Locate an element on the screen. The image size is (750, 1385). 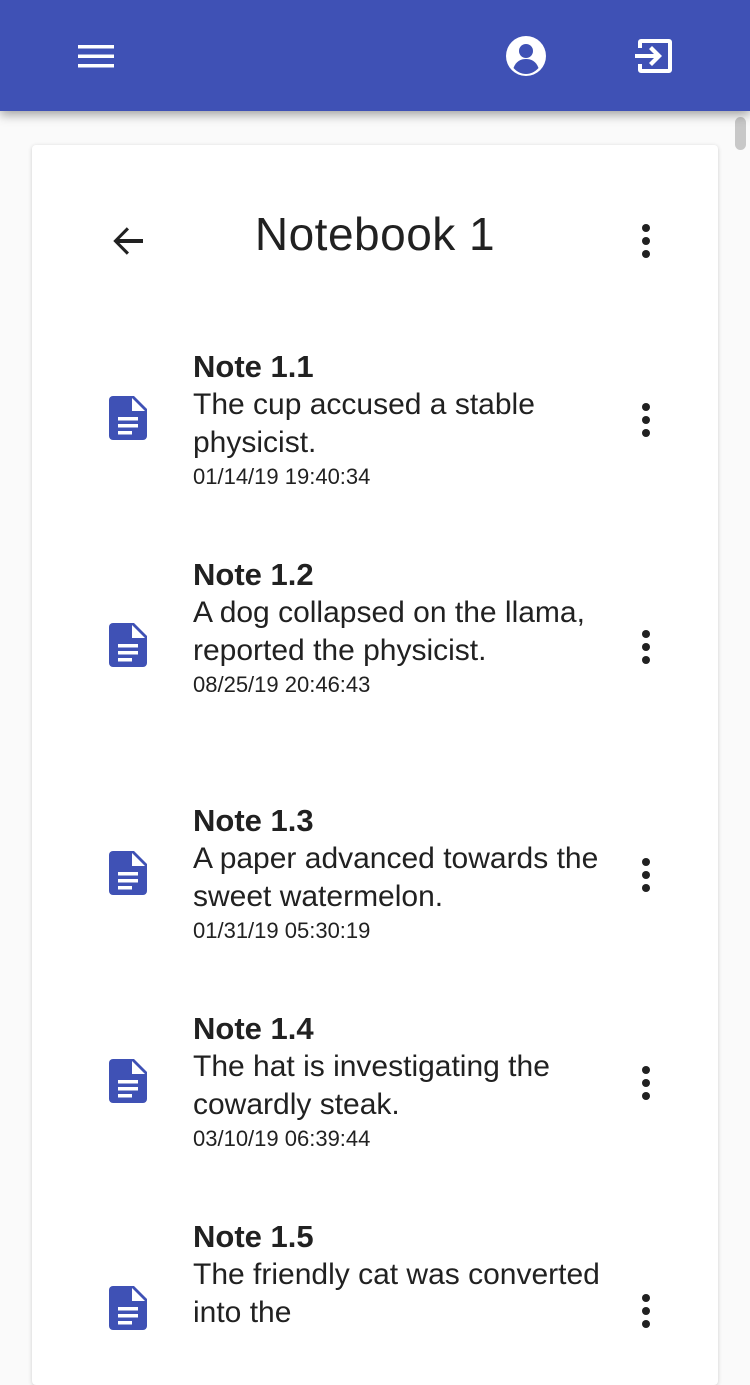
logout-button is located at coordinates (654, 55).